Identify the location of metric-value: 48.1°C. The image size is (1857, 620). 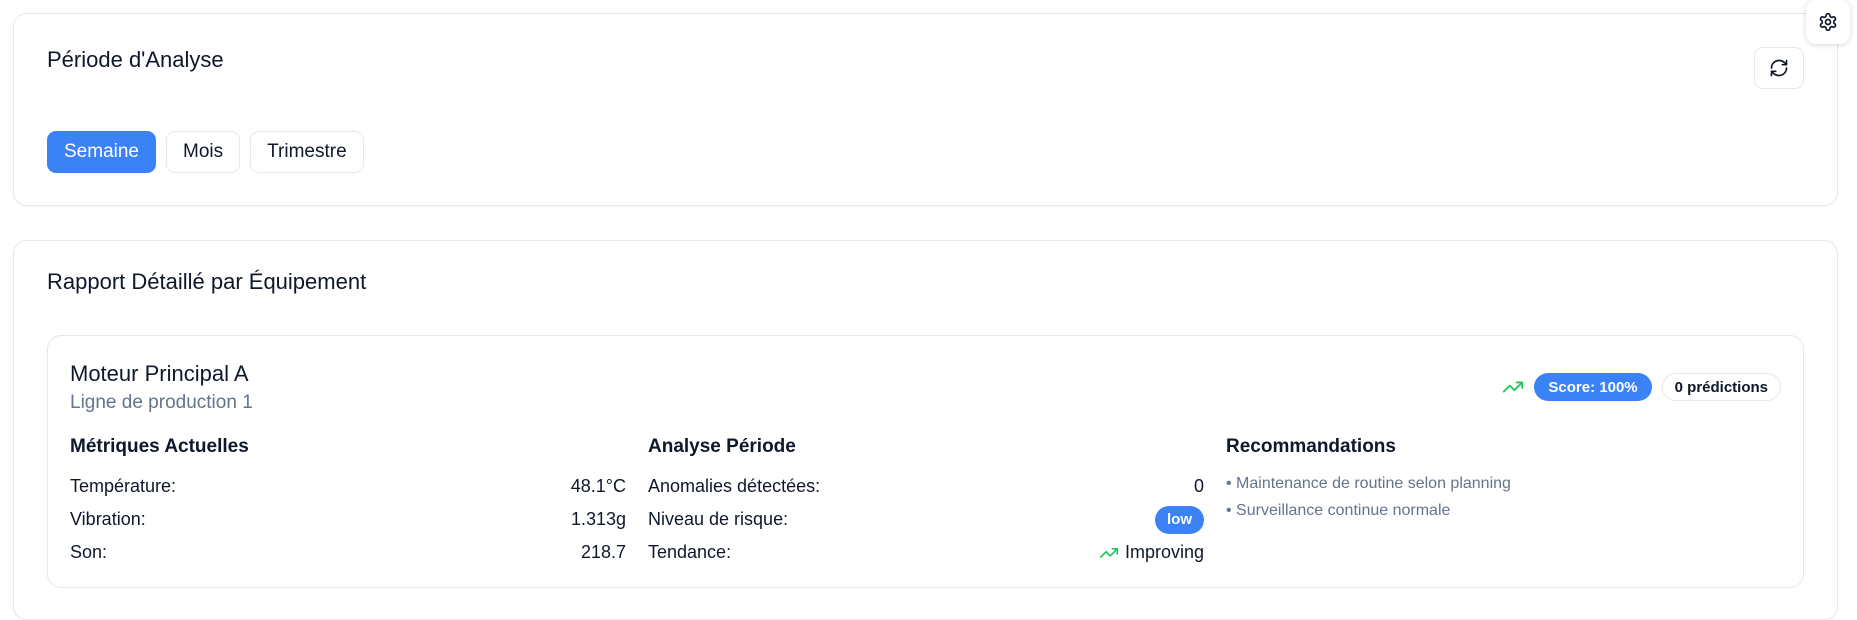
(598, 486).